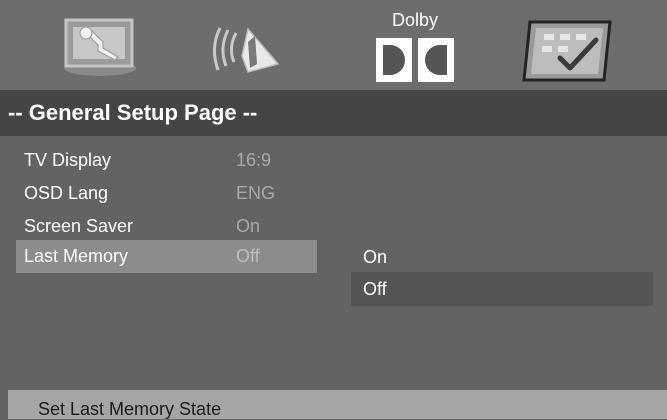  Describe the element at coordinates (375, 257) in the screenshot. I see `option-label: On` at that location.